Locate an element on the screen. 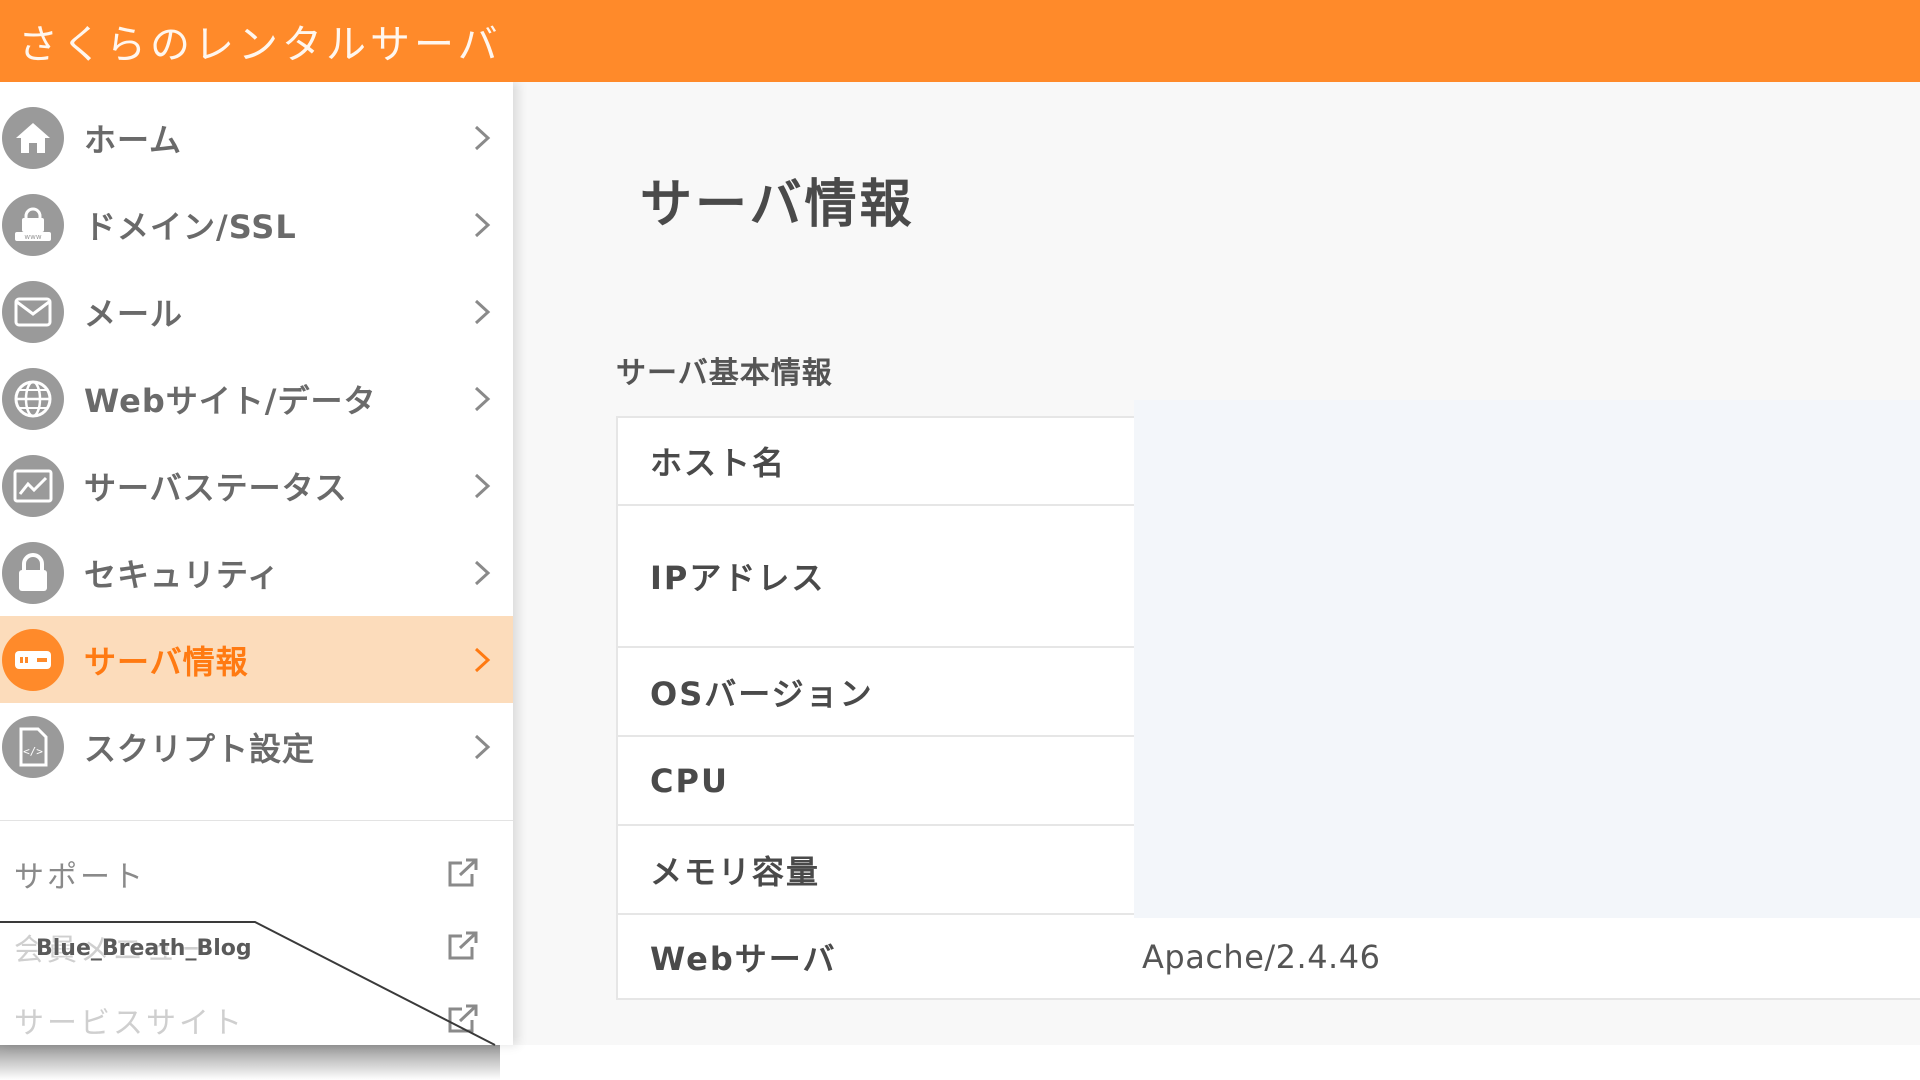 The height and width of the screenshot is (1080, 1920). sidebar-item-label: メール is located at coordinates (134, 313).